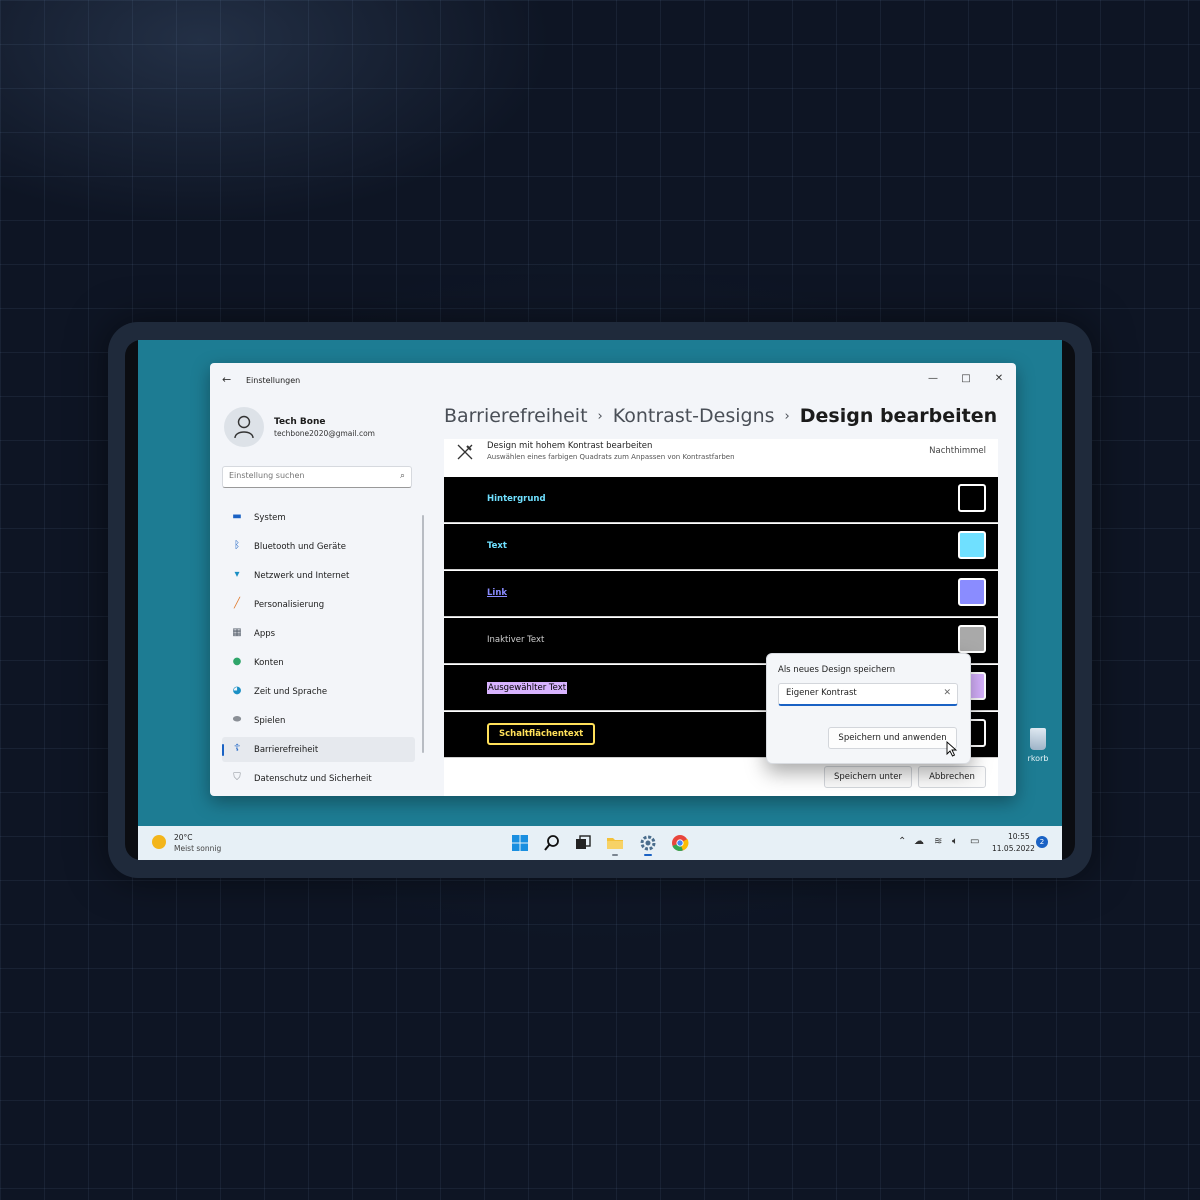  What do you see at coordinates (300, 422) in the screenshot?
I see `user-name: Tech Bone` at bounding box center [300, 422].